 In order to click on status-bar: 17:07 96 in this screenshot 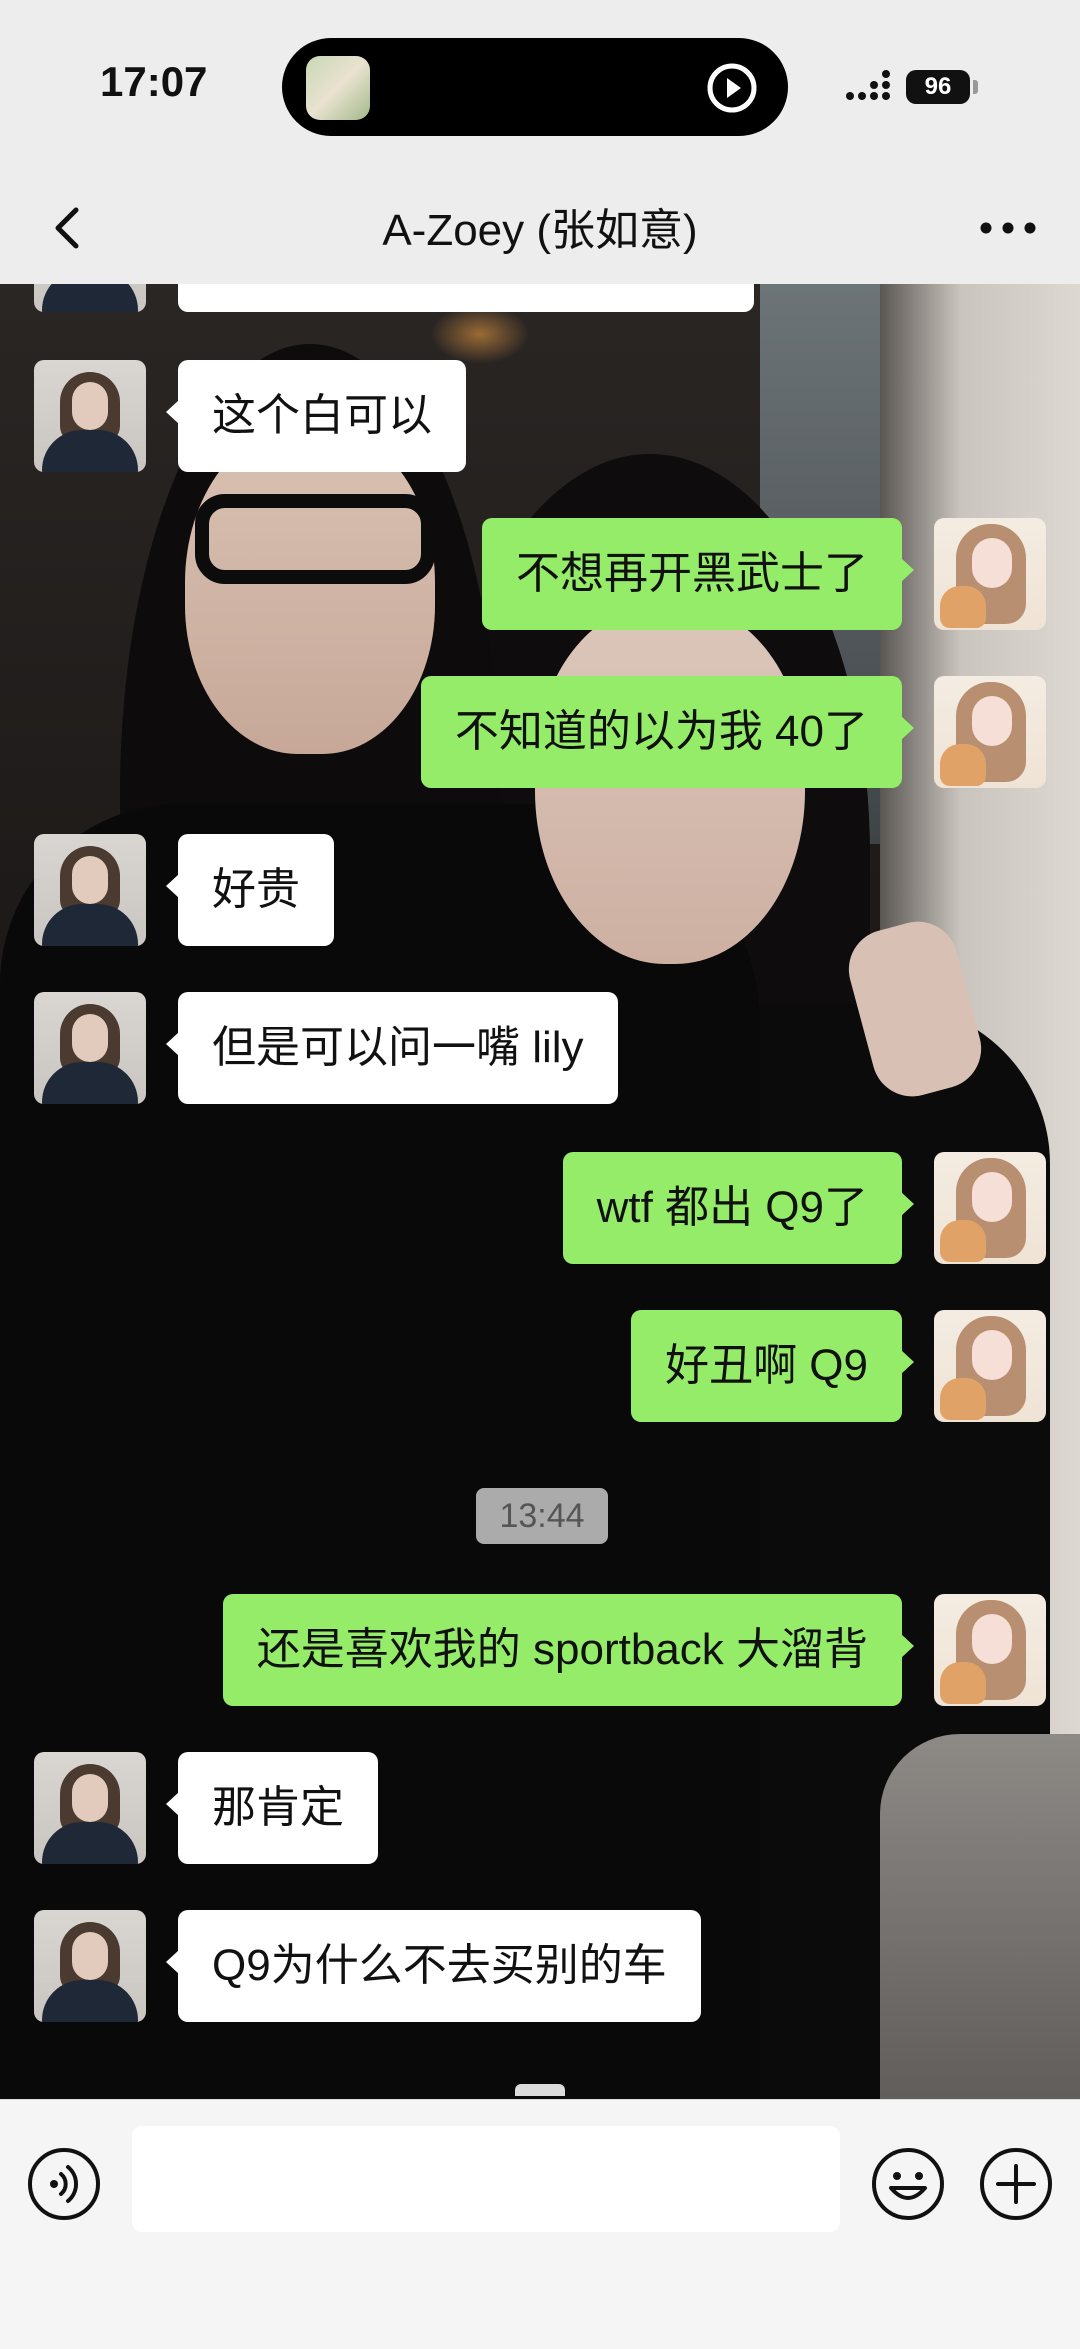, I will do `click(540, 84)`.